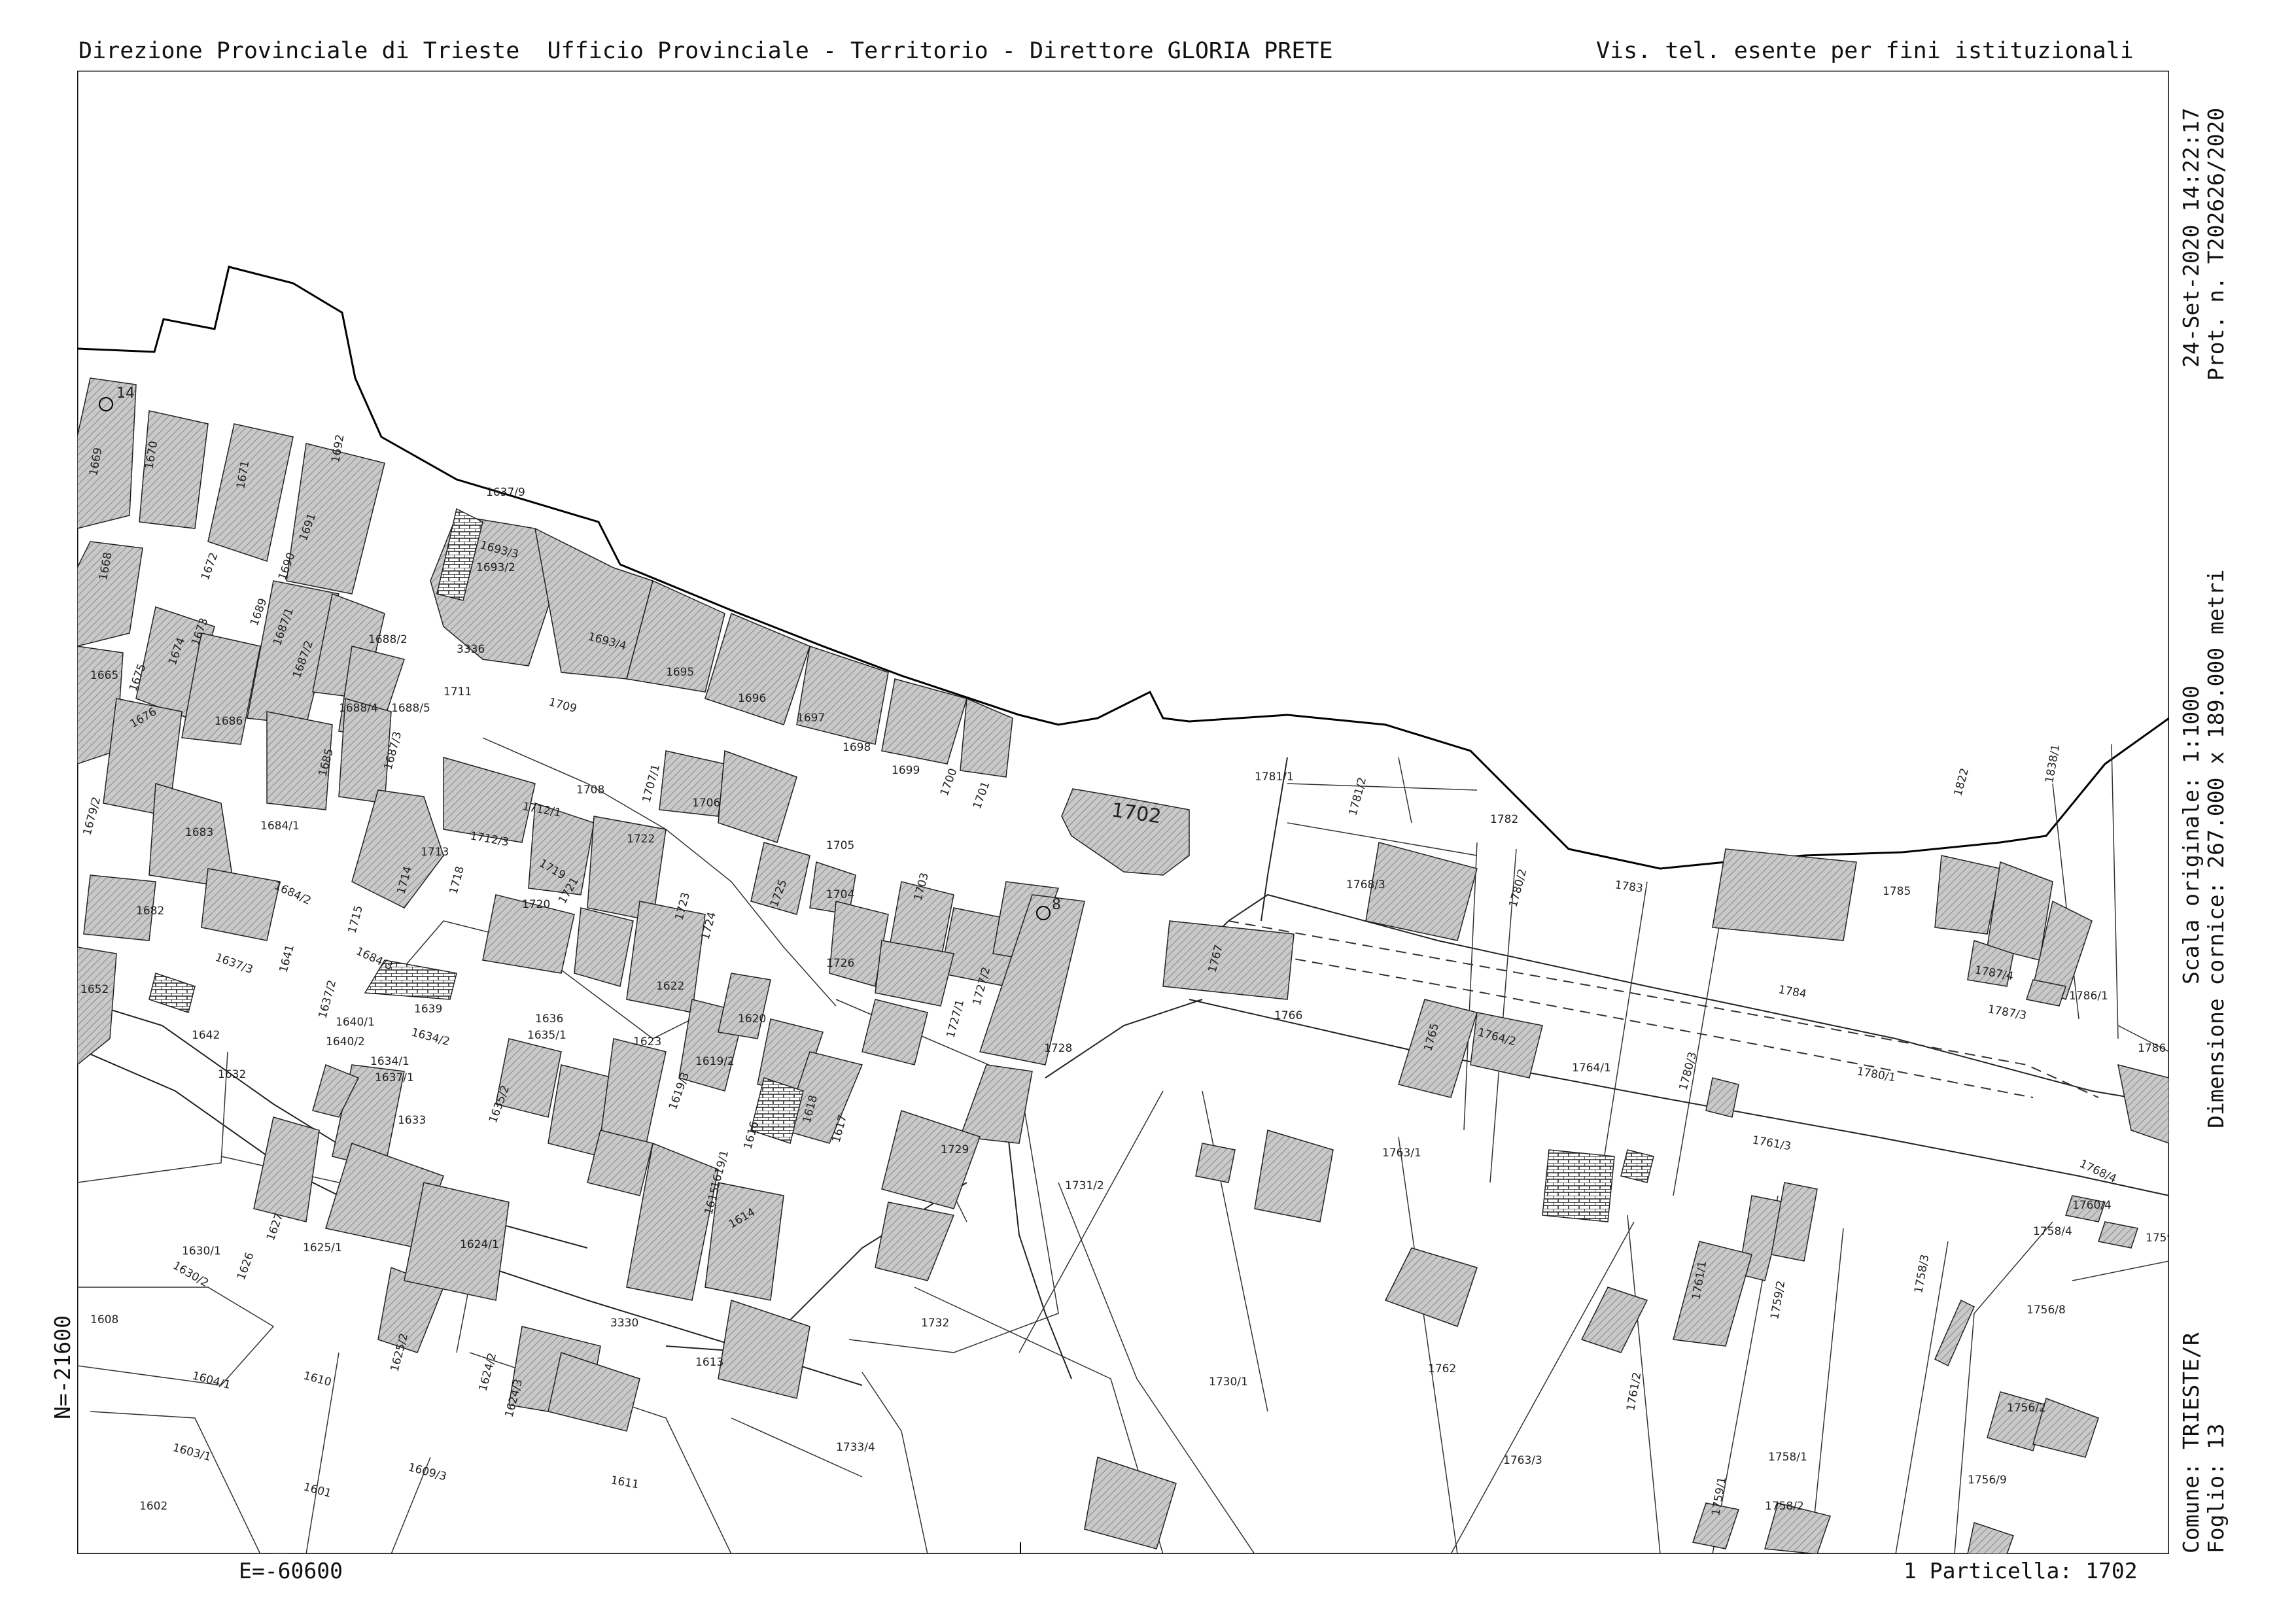 The width and height of the screenshot is (2296, 1609). I want to click on parcel-label: 1782, so click(1504, 819).